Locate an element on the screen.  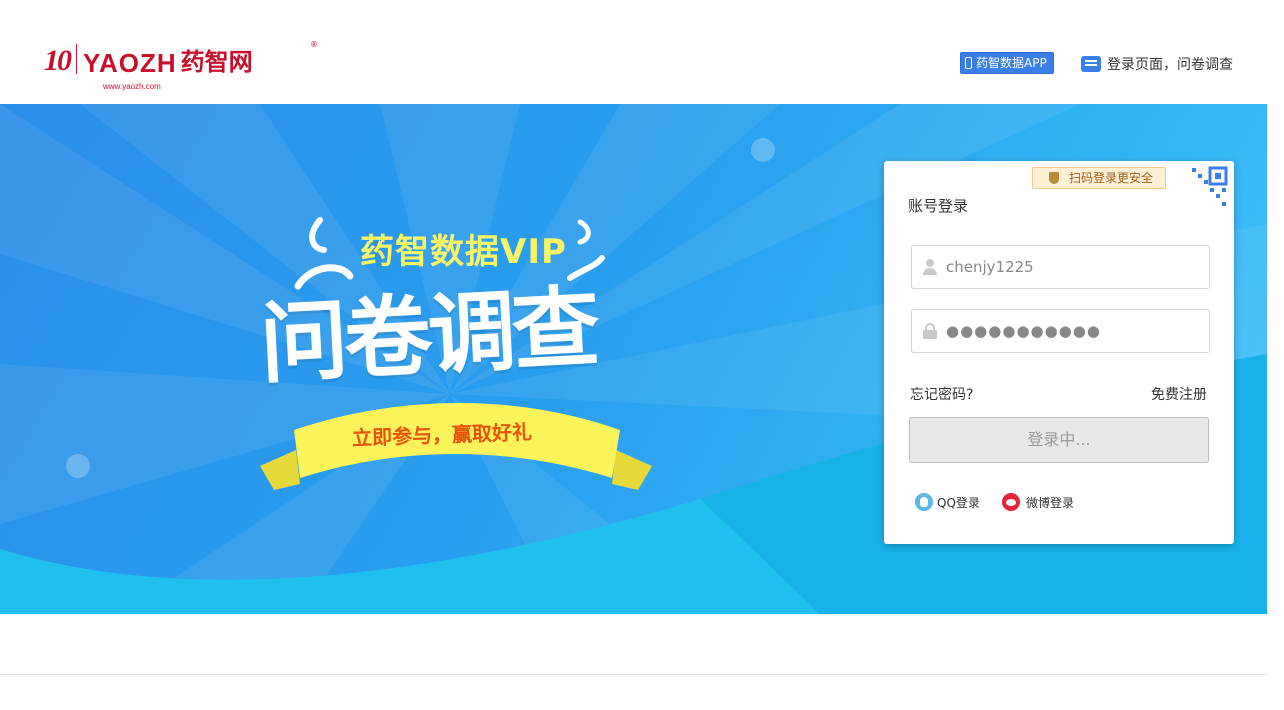
survey-link: 登录页面，问卷调查 is located at coordinates (1157, 64).